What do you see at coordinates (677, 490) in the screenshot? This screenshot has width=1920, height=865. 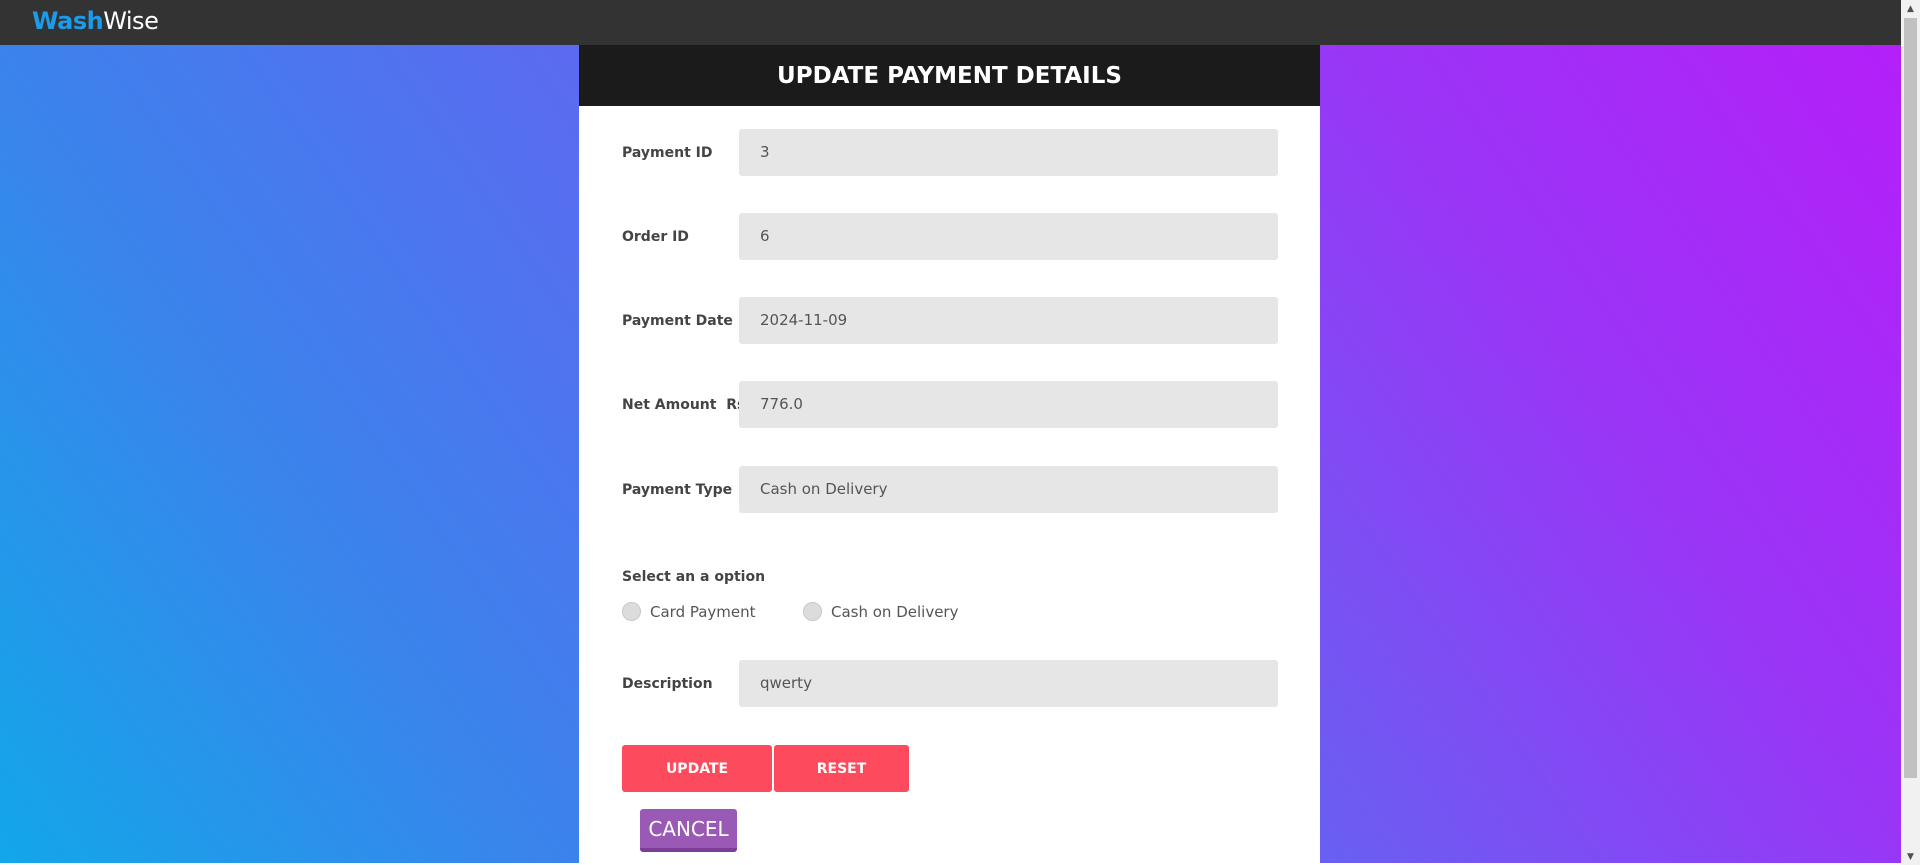 I see `payment-type-label: Payment Type` at bounding box center [677, 490].